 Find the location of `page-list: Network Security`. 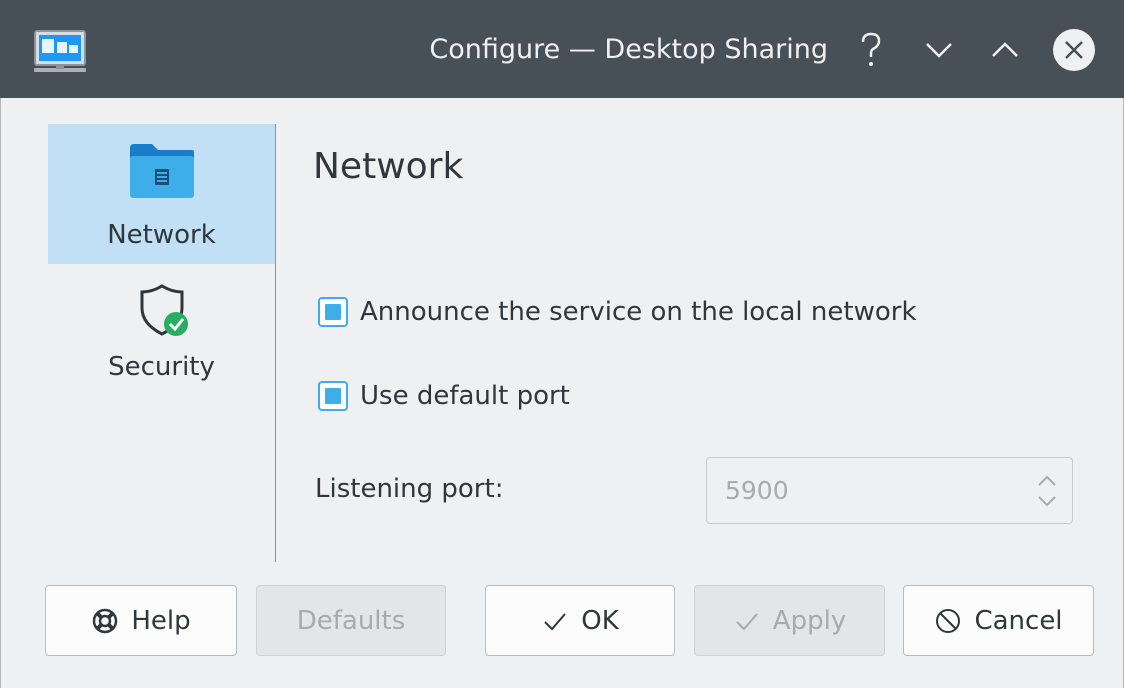

page-list: Network Security is located at coordinates (162, 343).